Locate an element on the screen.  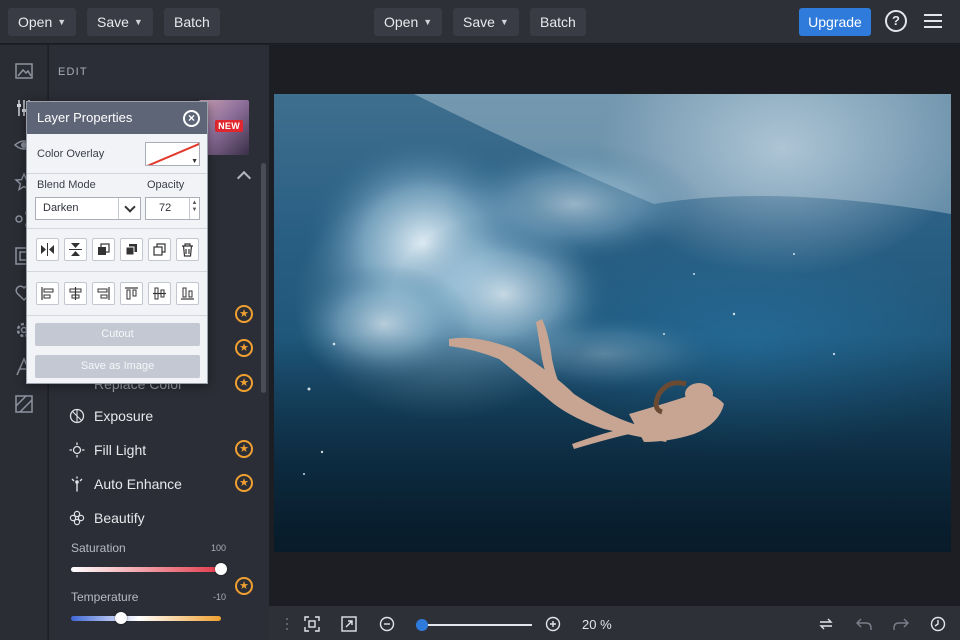
blend-mode-label: Blend Mode is located at coordinates (66, 185).